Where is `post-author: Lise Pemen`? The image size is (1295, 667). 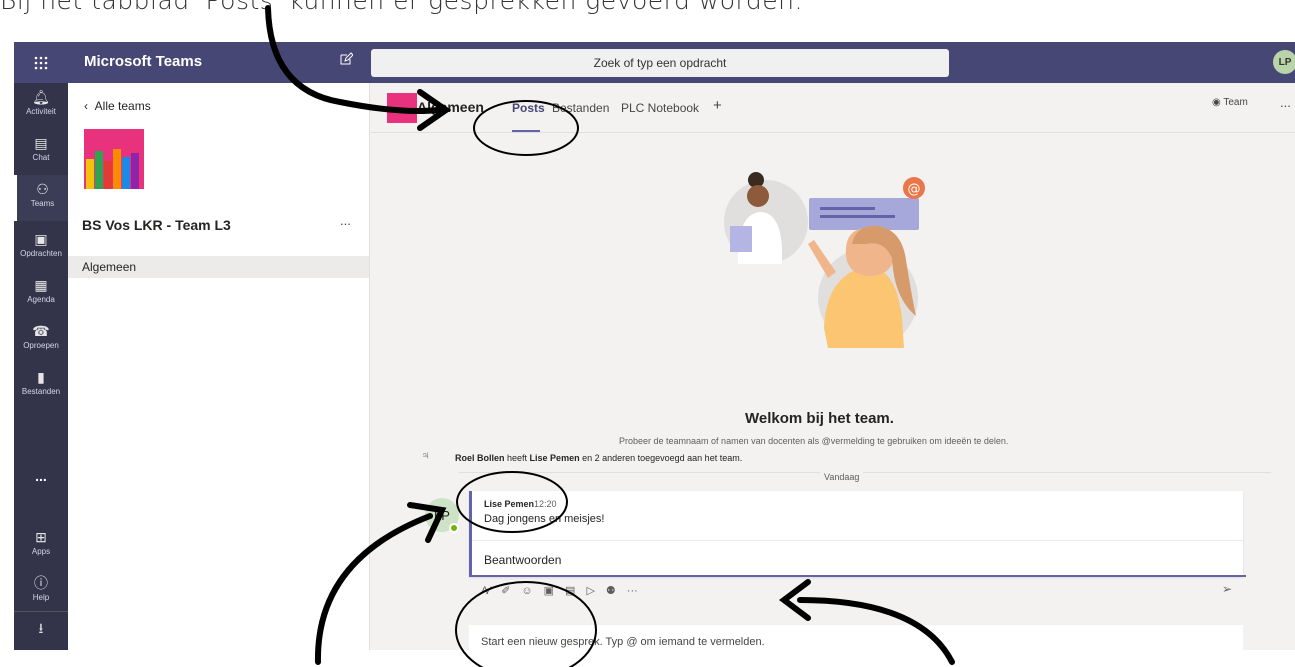
post-author: Lise Pemen is located at coordinates (509, 504).